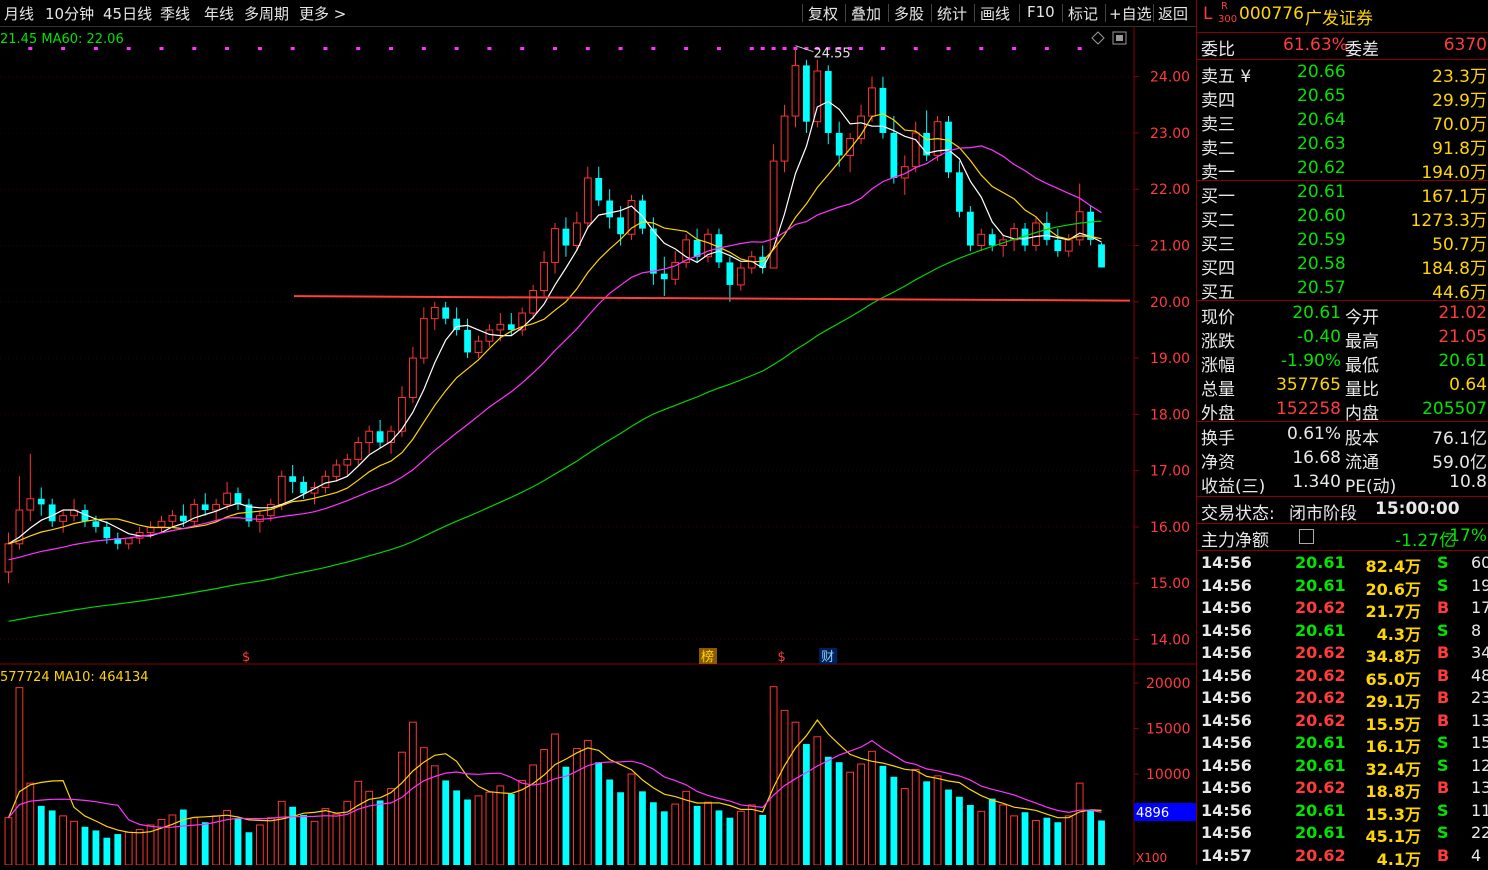 This screenshot has height=870, width=1488. Describe the element at coordinates (175, 13) in the screenshot. I see `tab-quarterly: 季线` at that location.